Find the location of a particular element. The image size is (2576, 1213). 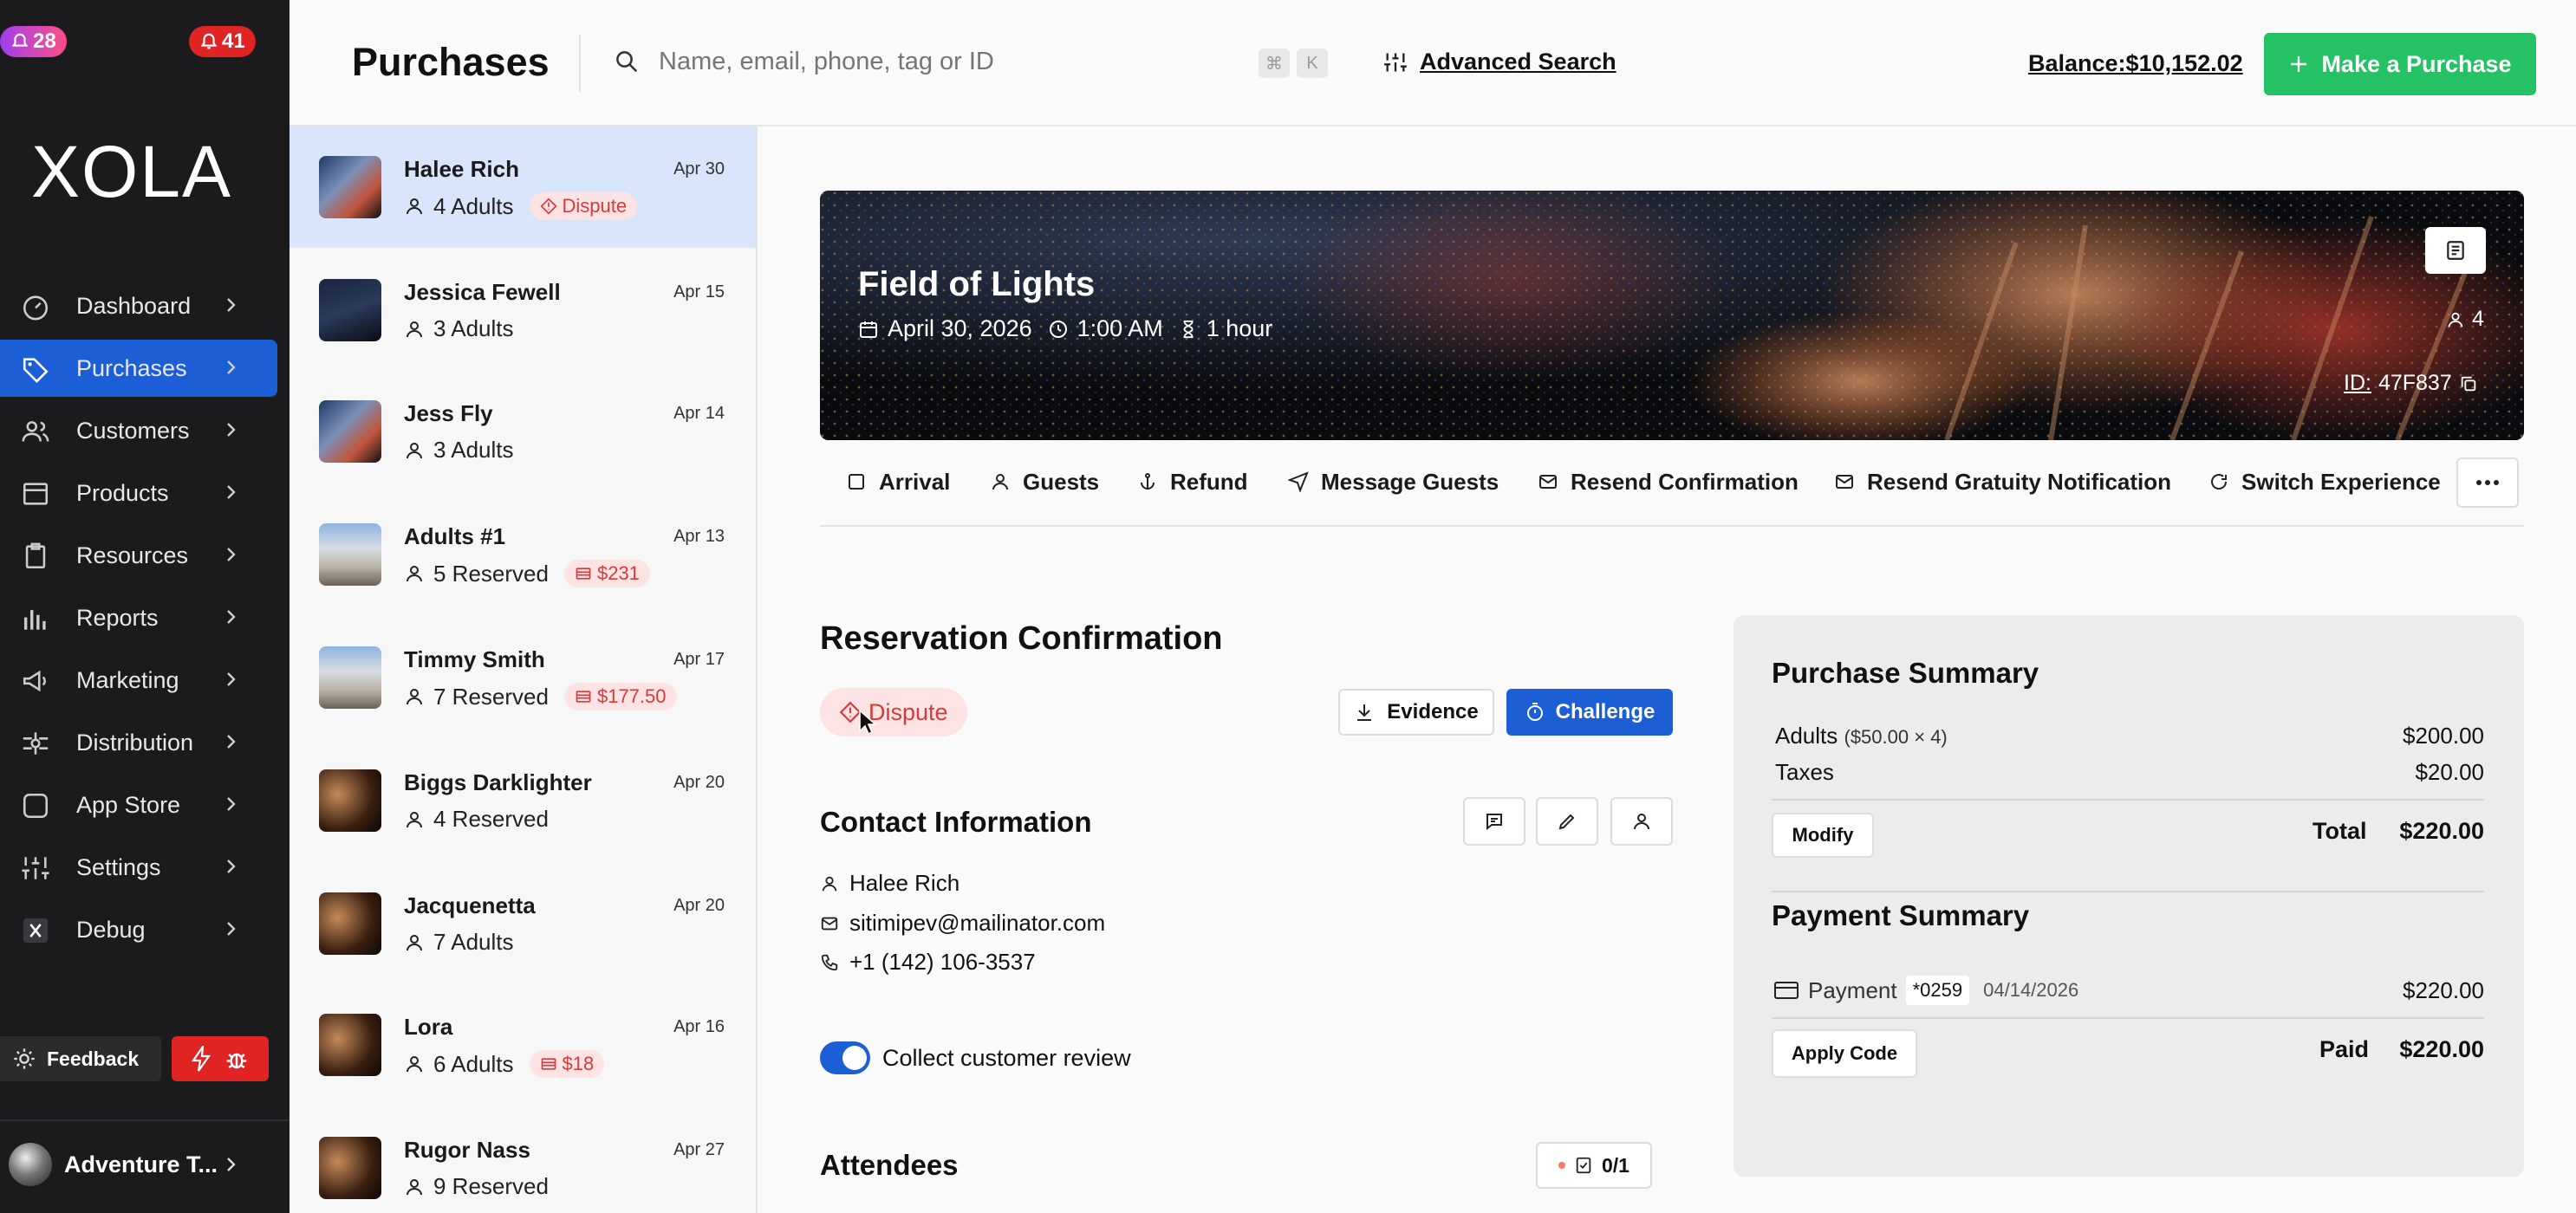

sidebar-item-dashboard: Dashboard is located at coordinates (138, 306).